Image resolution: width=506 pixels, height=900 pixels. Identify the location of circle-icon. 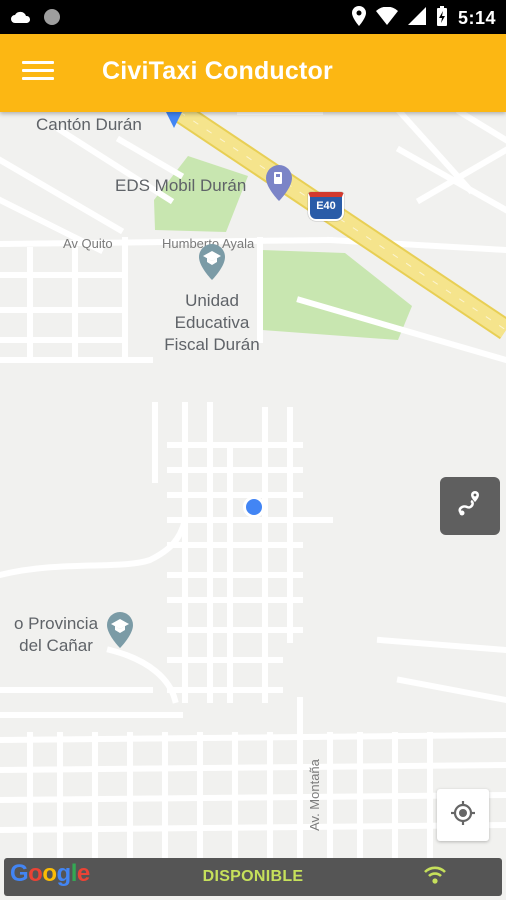
(52, 19).